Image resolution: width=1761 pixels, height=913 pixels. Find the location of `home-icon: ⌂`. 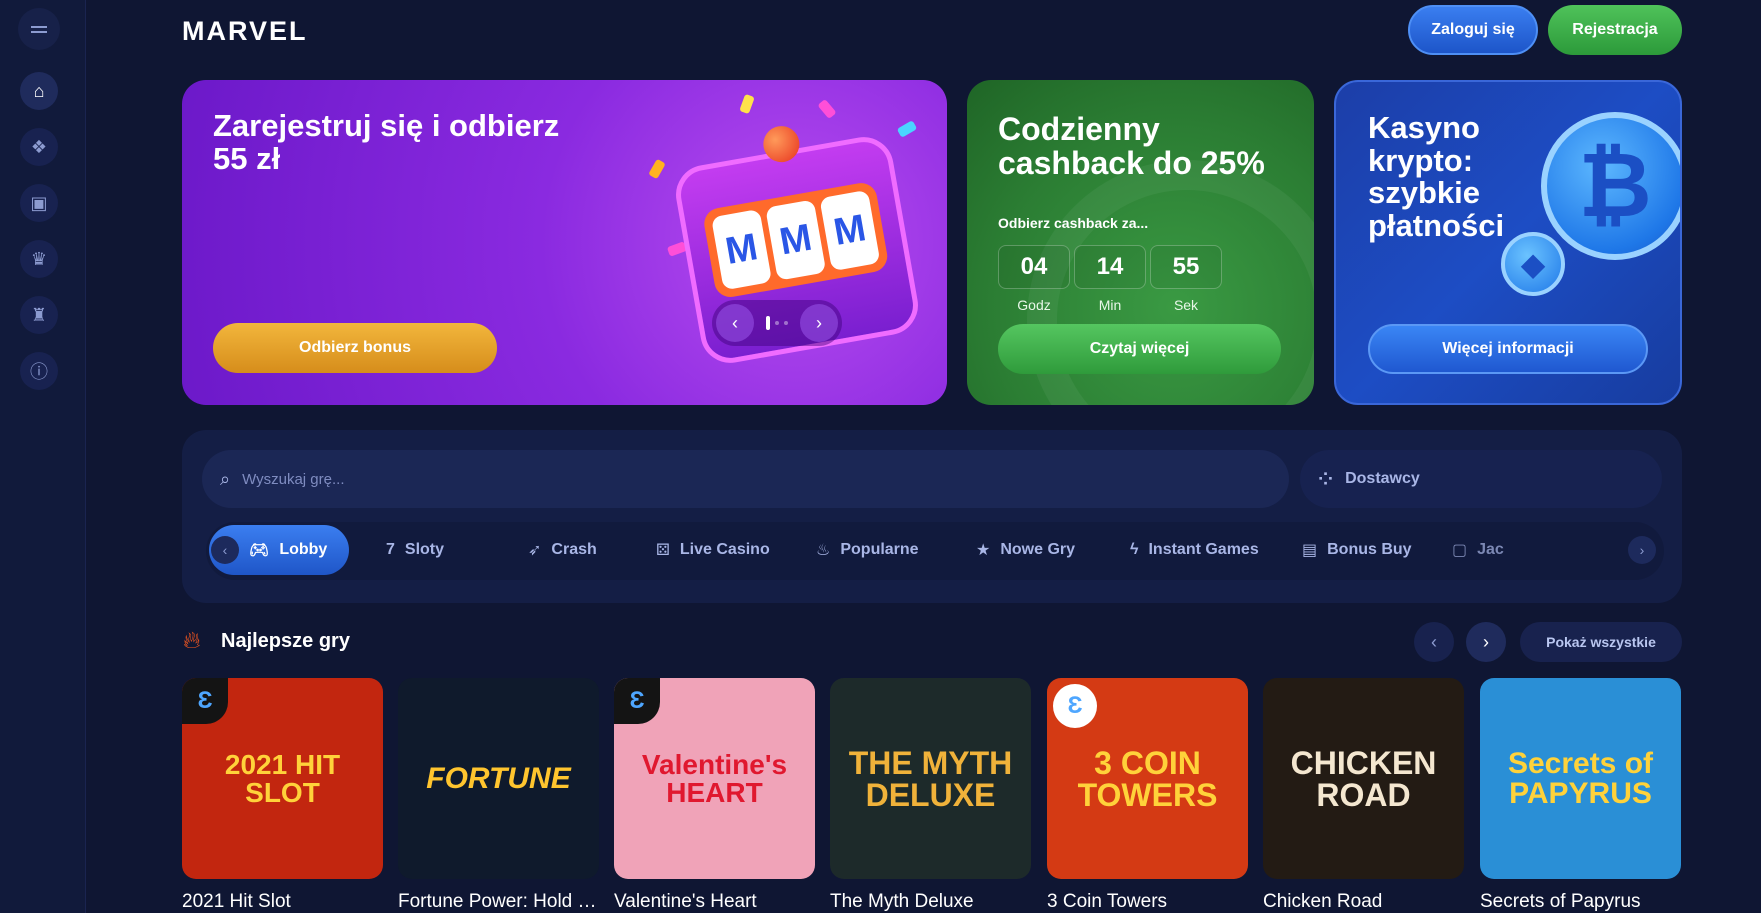

home-icon: ⌂ is located at coordinates (39, 91).